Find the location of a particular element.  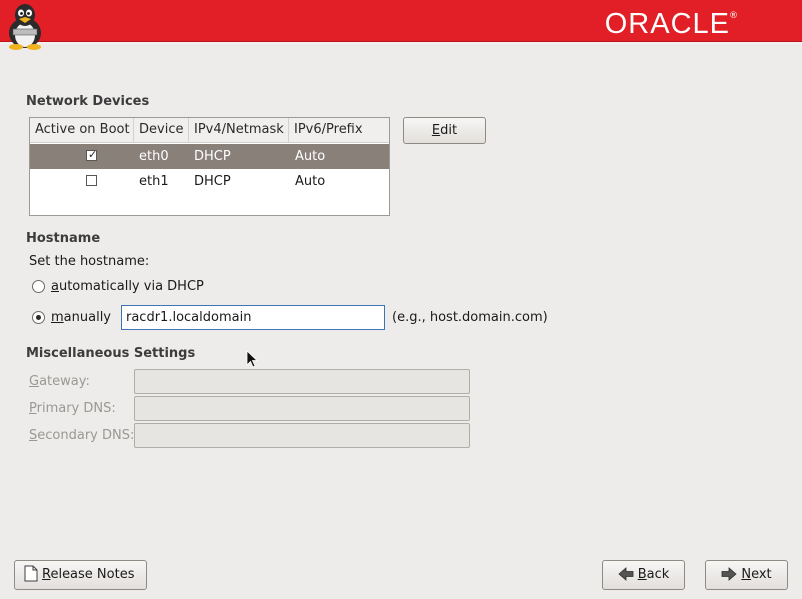

header-divider is located at coordinates (401, 43).